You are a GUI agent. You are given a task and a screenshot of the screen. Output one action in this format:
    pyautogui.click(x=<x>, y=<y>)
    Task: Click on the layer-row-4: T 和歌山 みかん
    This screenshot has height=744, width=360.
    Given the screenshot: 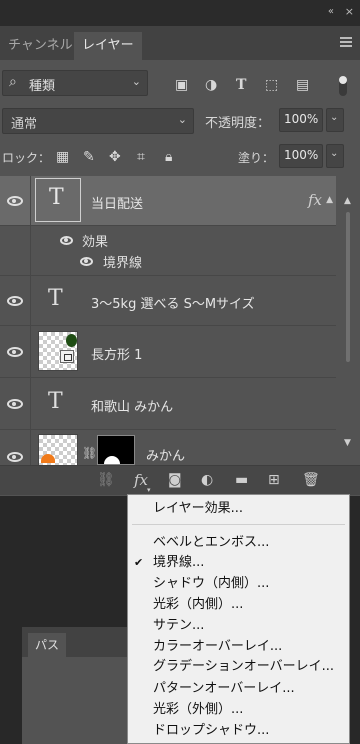 What is the action you would take?
    pyautogui.click(x=168, y=404)
    